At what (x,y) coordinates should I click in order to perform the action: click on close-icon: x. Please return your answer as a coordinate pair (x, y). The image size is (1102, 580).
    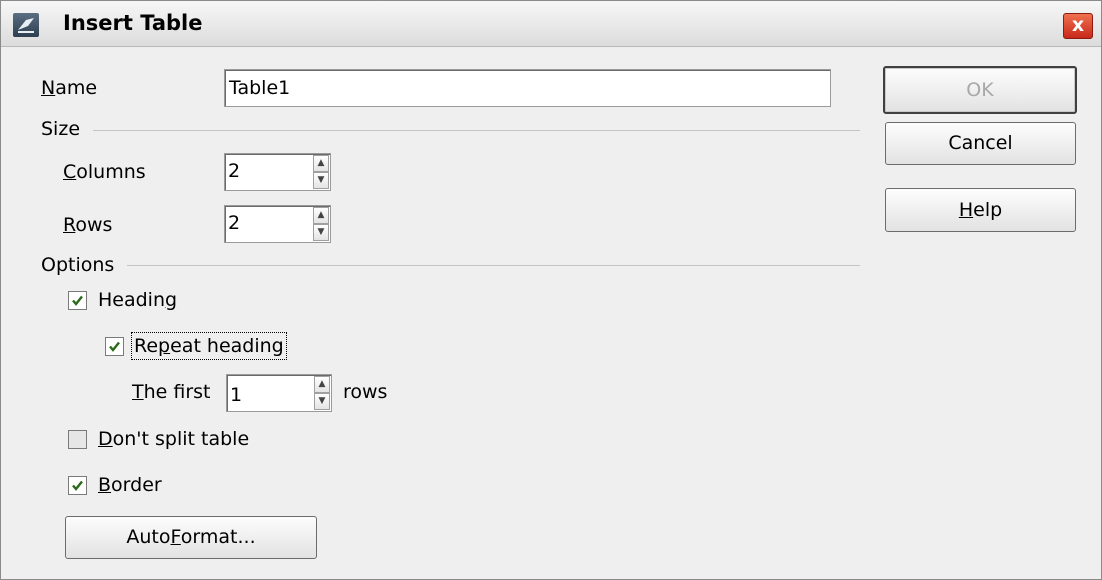
    Looking at the image, I should click on (1078, 25).